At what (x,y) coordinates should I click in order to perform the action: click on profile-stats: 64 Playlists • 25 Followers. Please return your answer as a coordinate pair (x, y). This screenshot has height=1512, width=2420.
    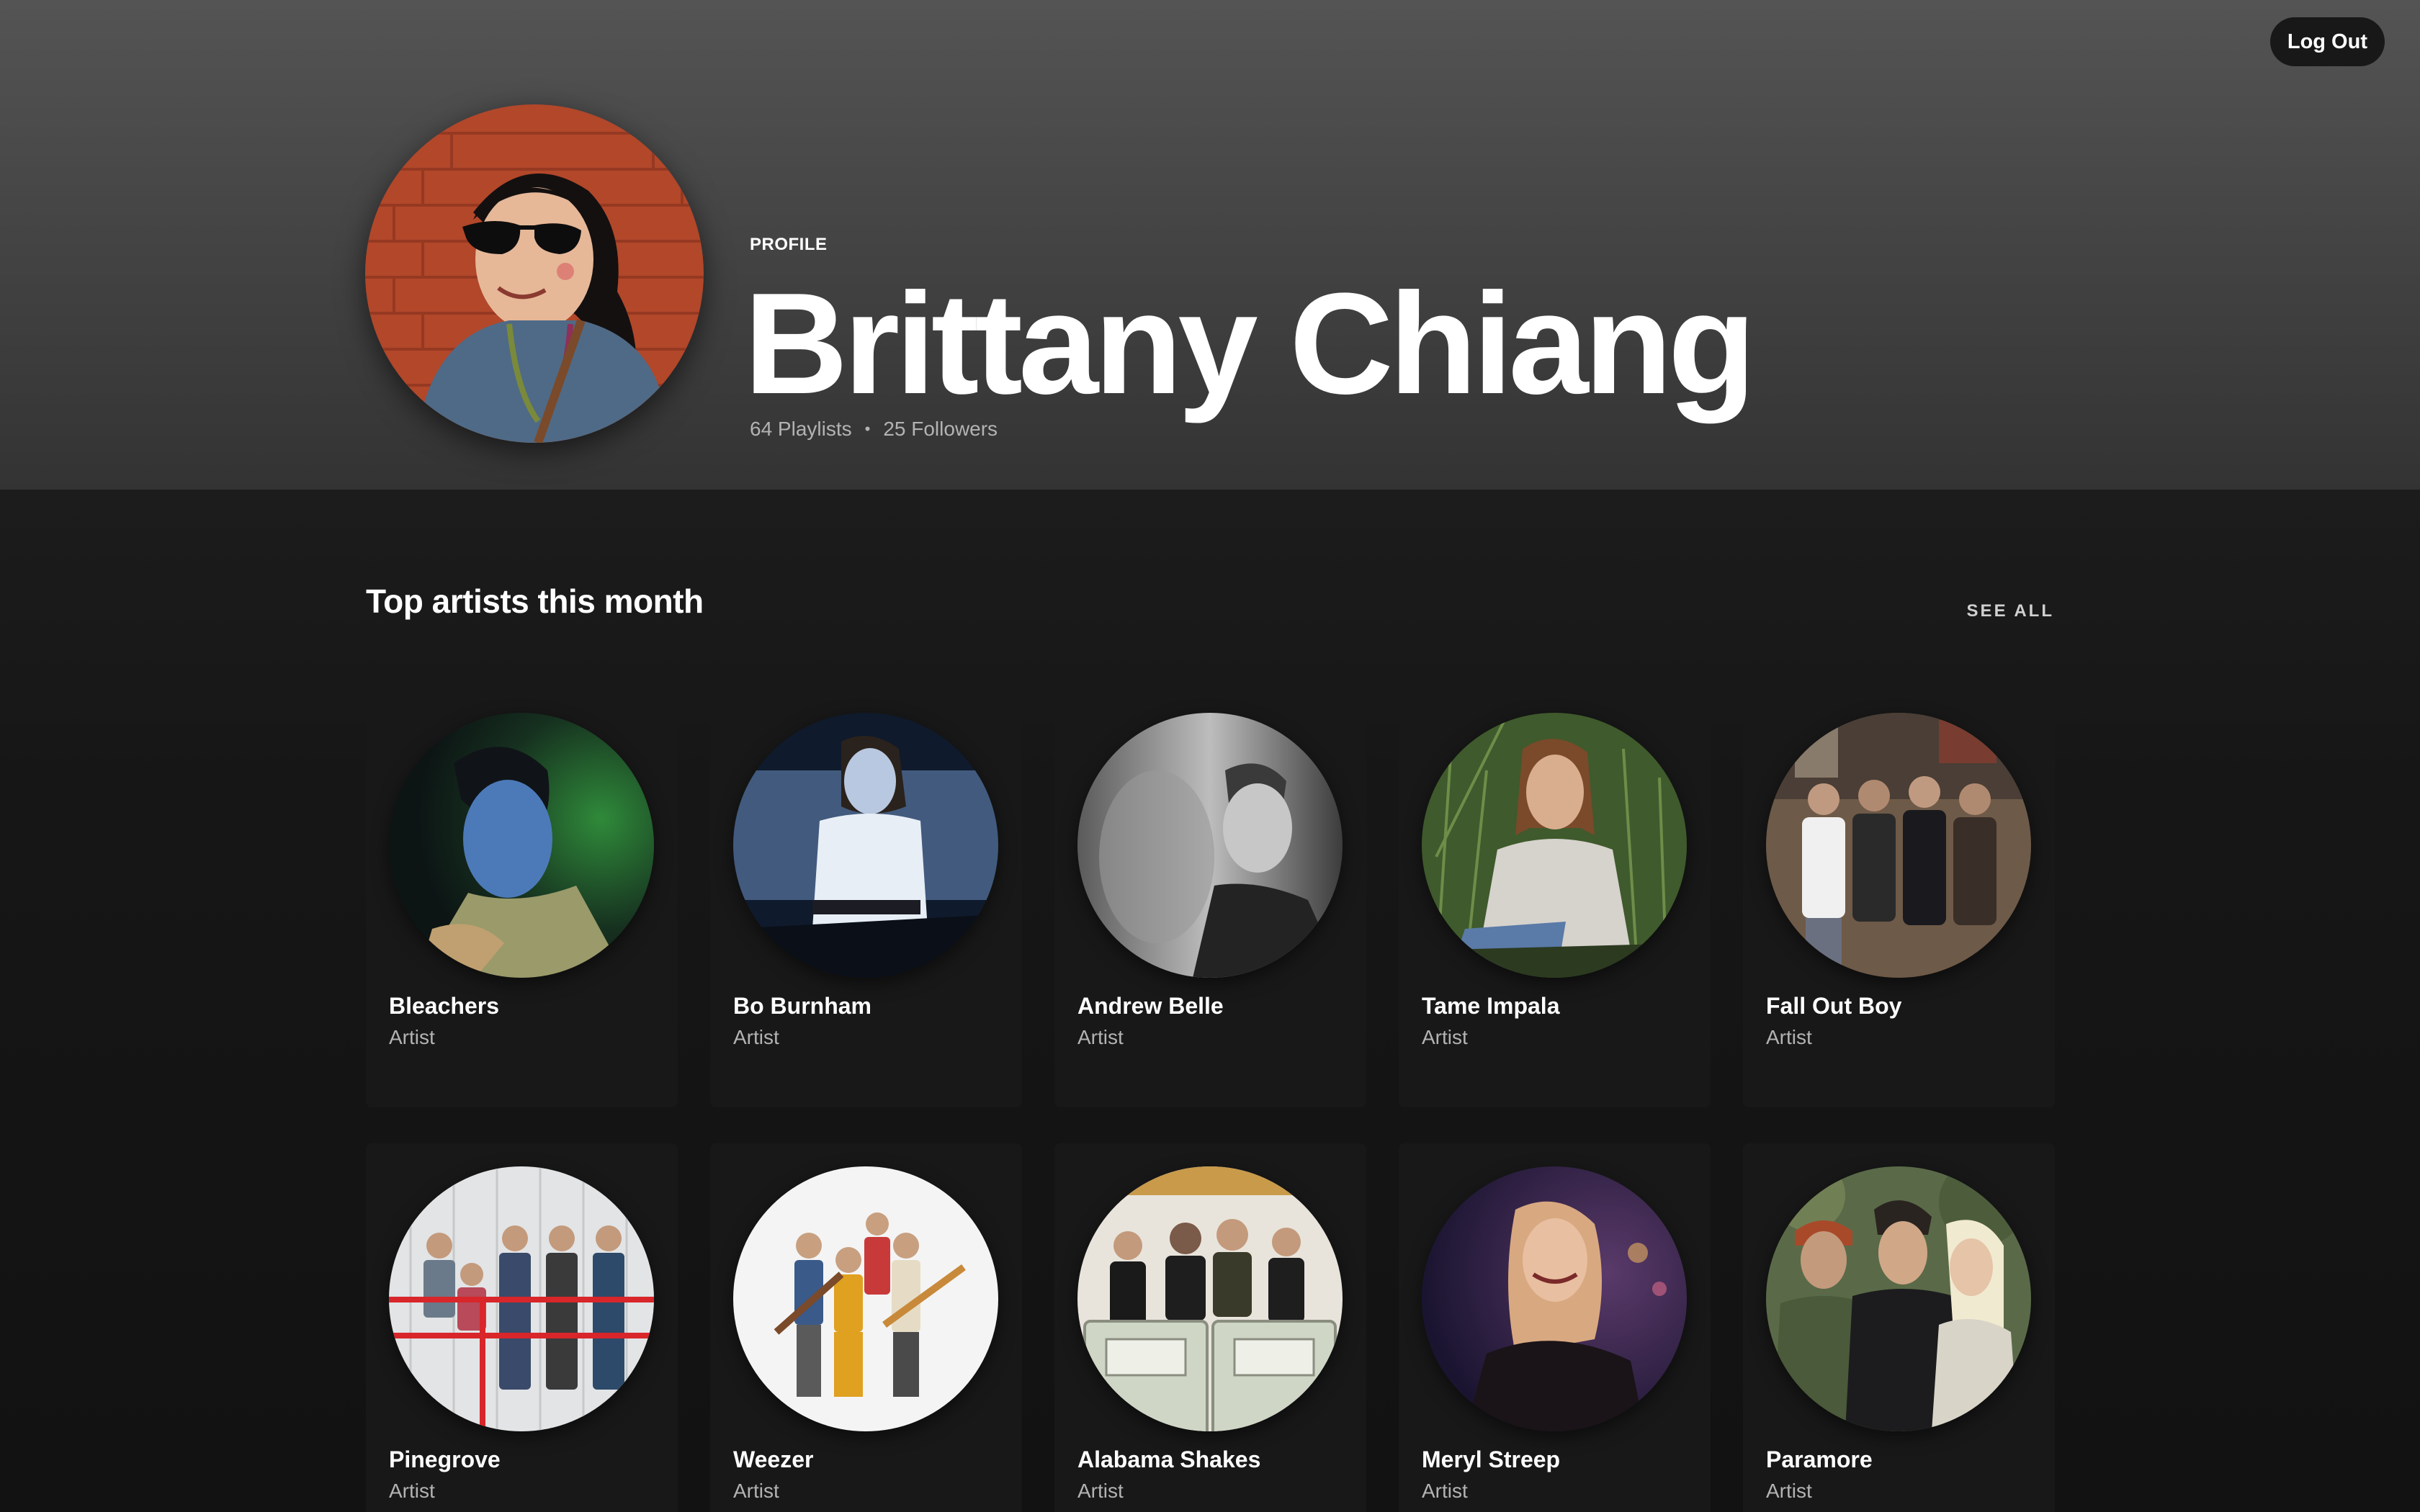
    Looking at the image, I should click on (874, 429).